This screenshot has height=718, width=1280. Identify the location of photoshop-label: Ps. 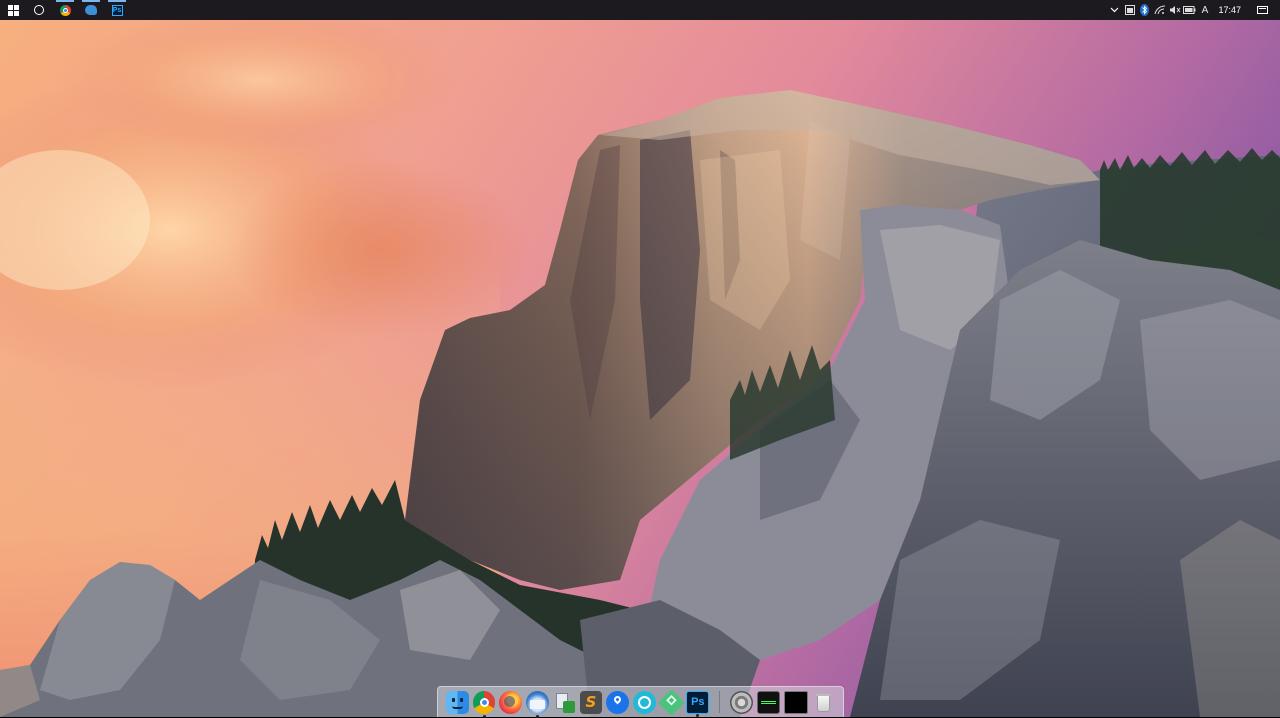
(698, 702).